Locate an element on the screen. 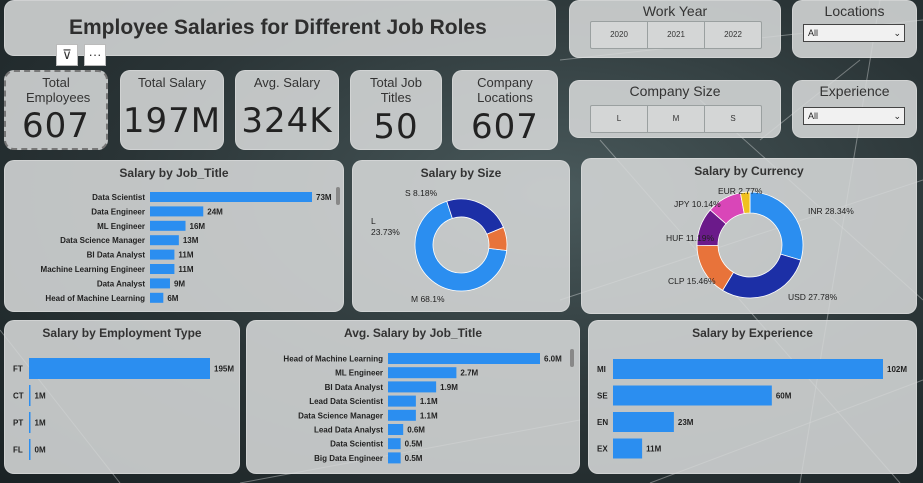 The image size is (923, 483). slice-label: USD 27.78% is located at coordinates (813, 297).